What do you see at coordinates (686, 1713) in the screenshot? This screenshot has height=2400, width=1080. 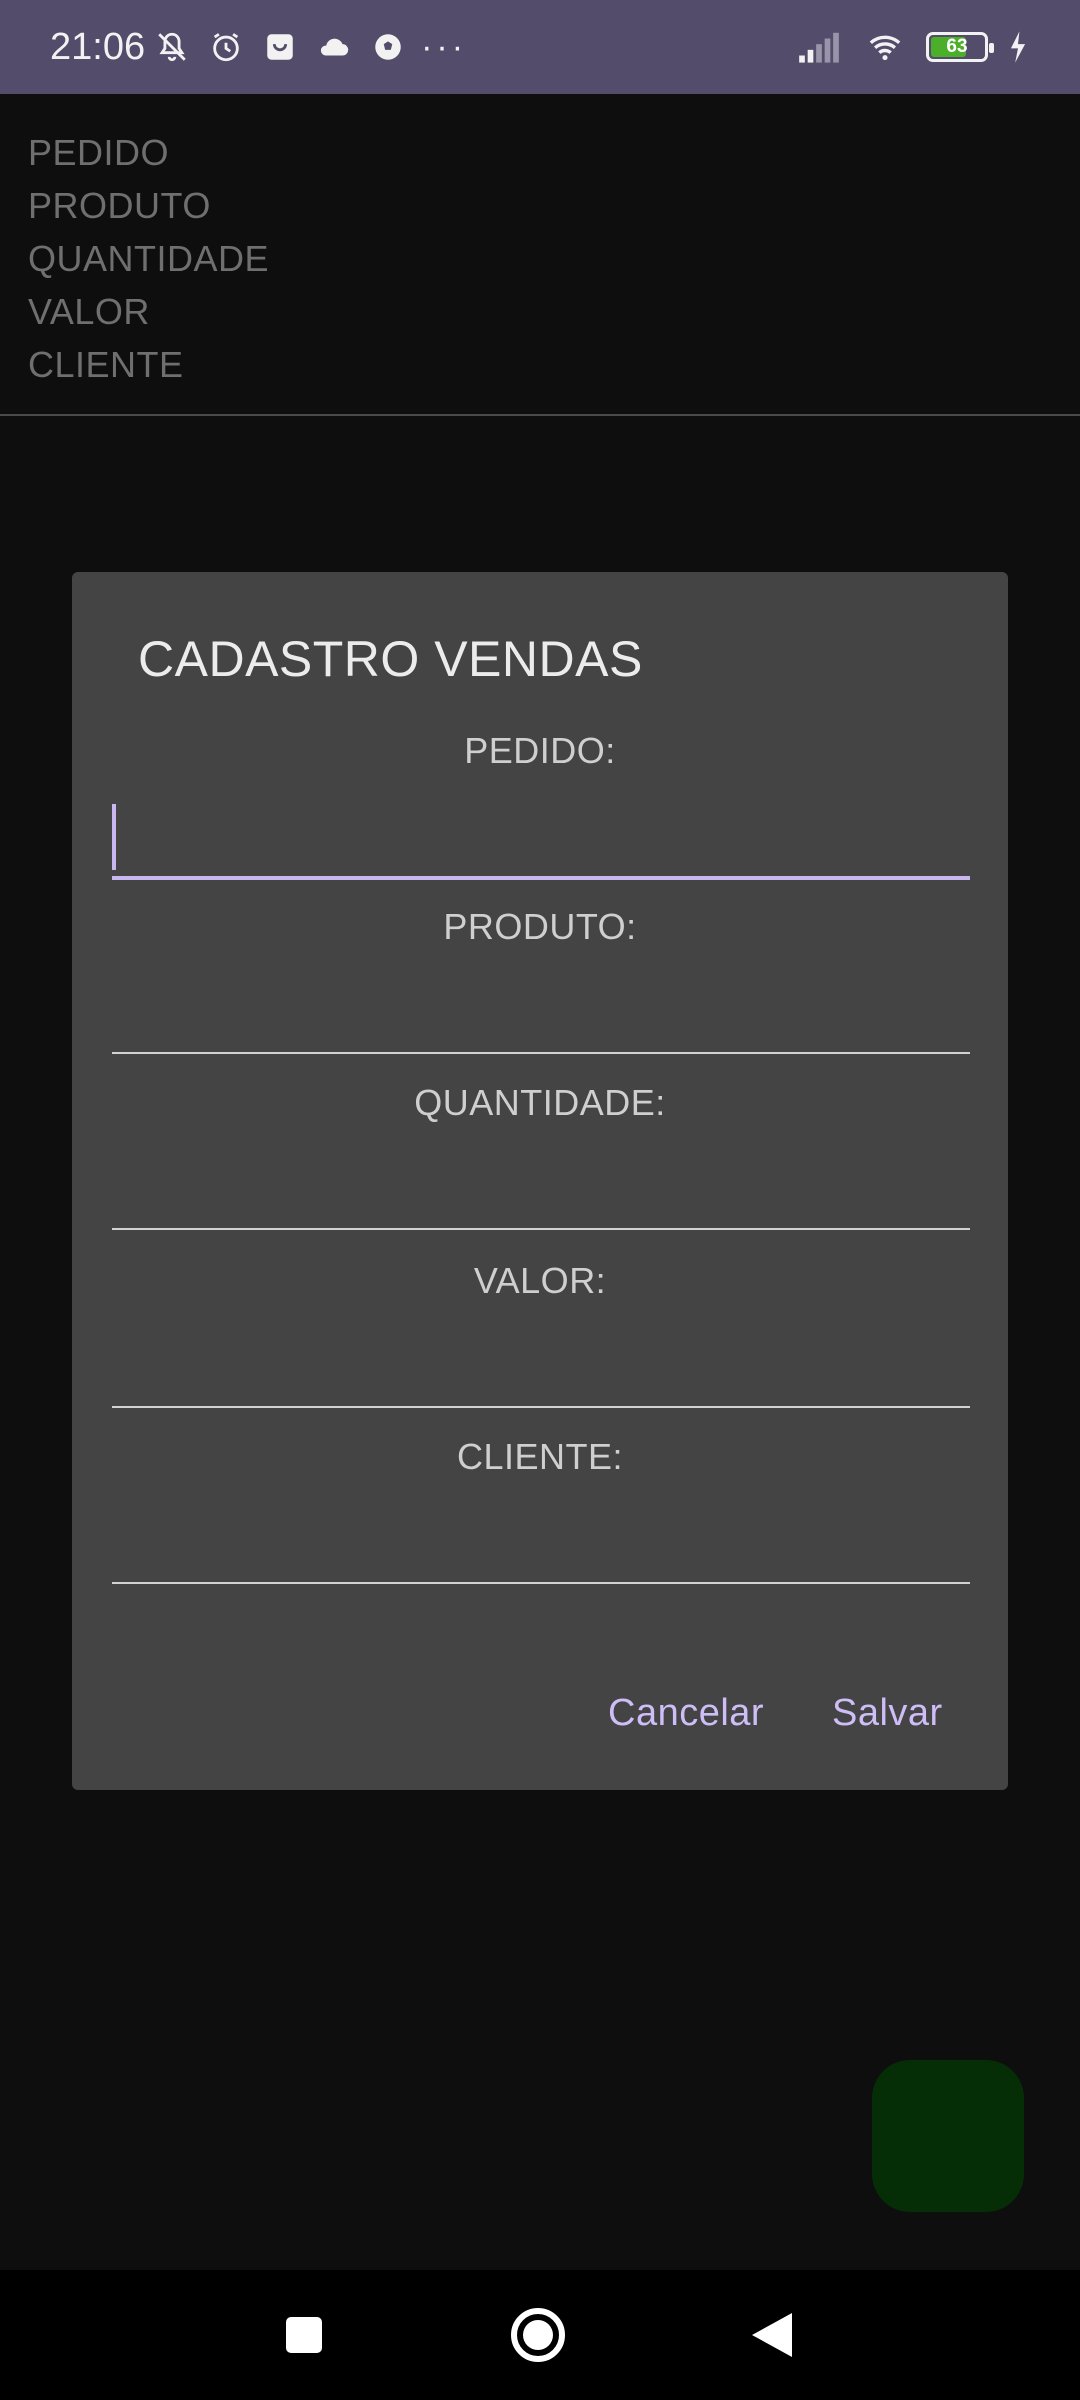 I see `cancel-button: Cancelar` at bounding box center [686, 1713].